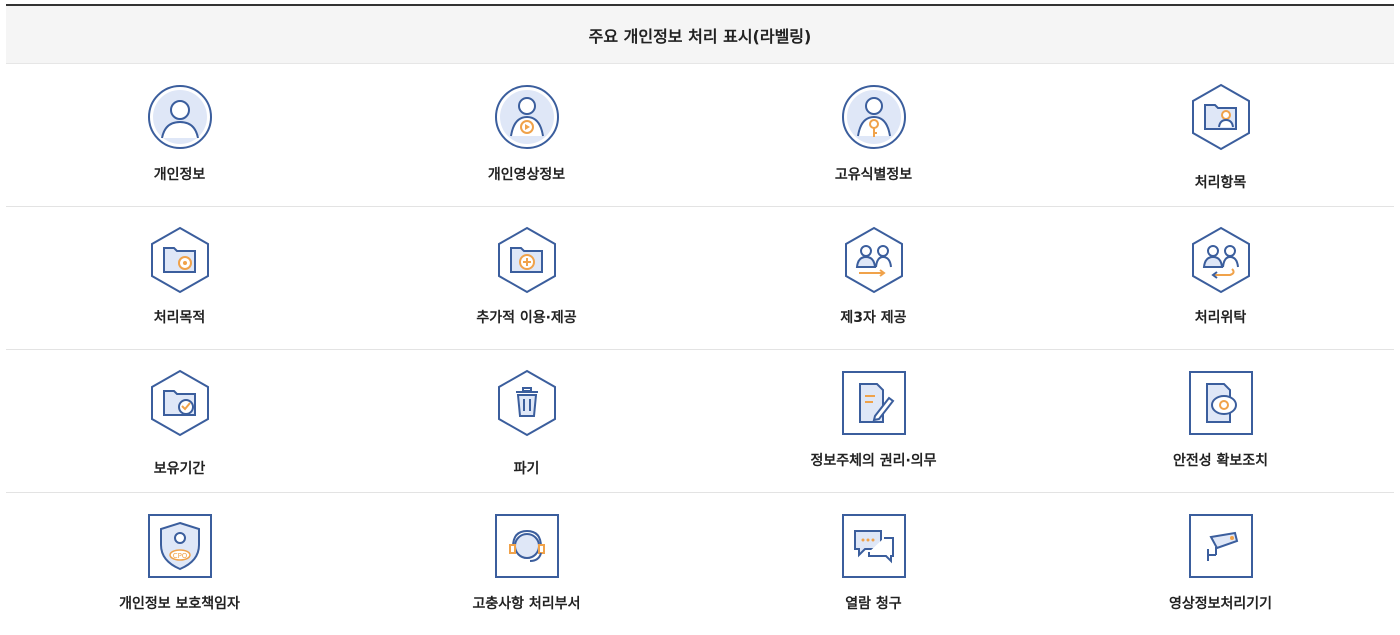 This screenshot has height=635, width=1400. What do you see at coordinates (179, 318) in the screenshot?
I see `label-text: 처리목적` at bounding box center [179, 318].